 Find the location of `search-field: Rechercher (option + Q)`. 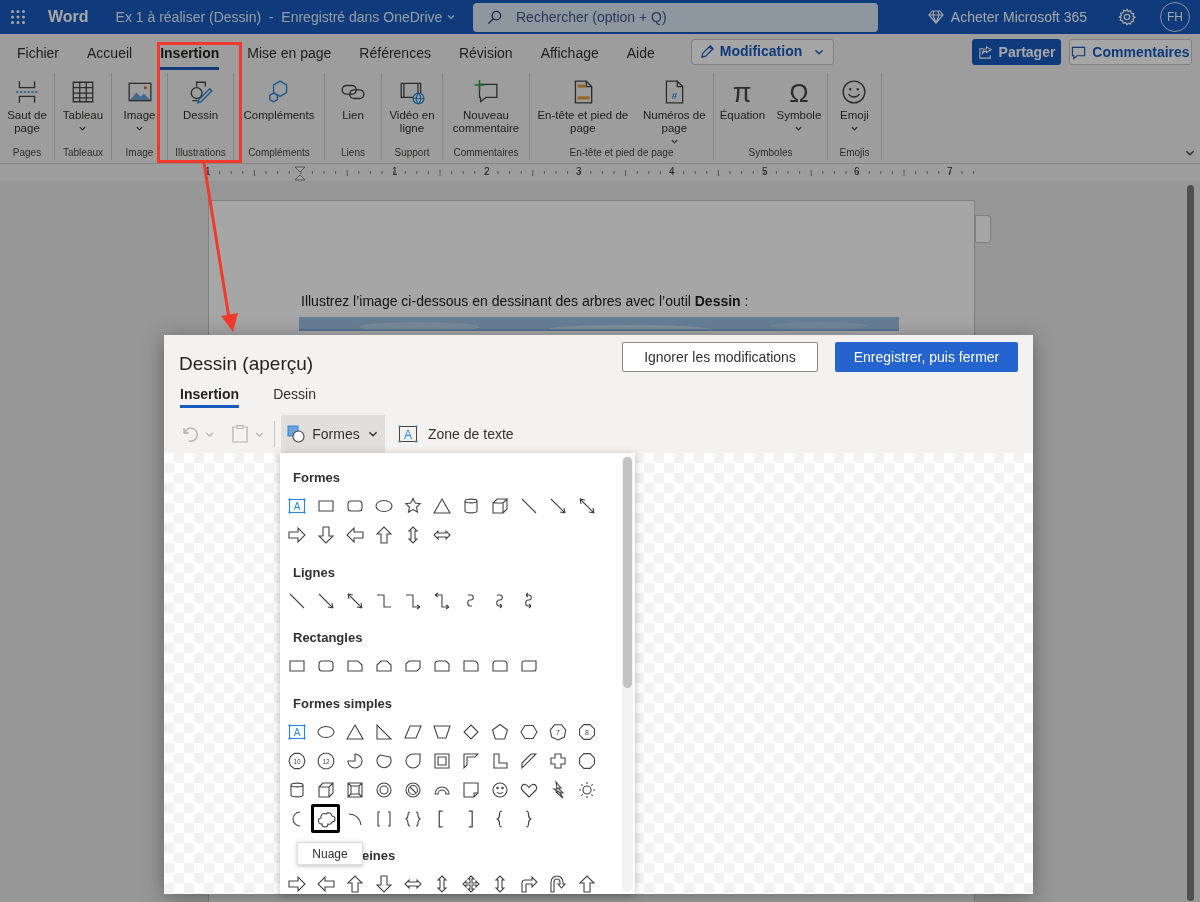

search-field: Rechercher (option + Q) is located at coordinates (675, 17).